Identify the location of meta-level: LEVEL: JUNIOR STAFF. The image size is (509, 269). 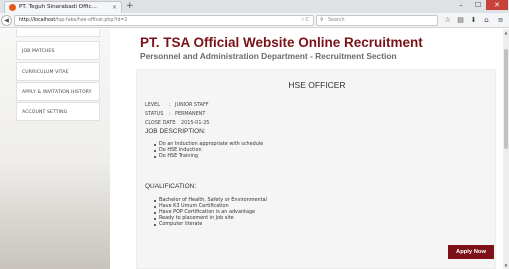
(177, 105).